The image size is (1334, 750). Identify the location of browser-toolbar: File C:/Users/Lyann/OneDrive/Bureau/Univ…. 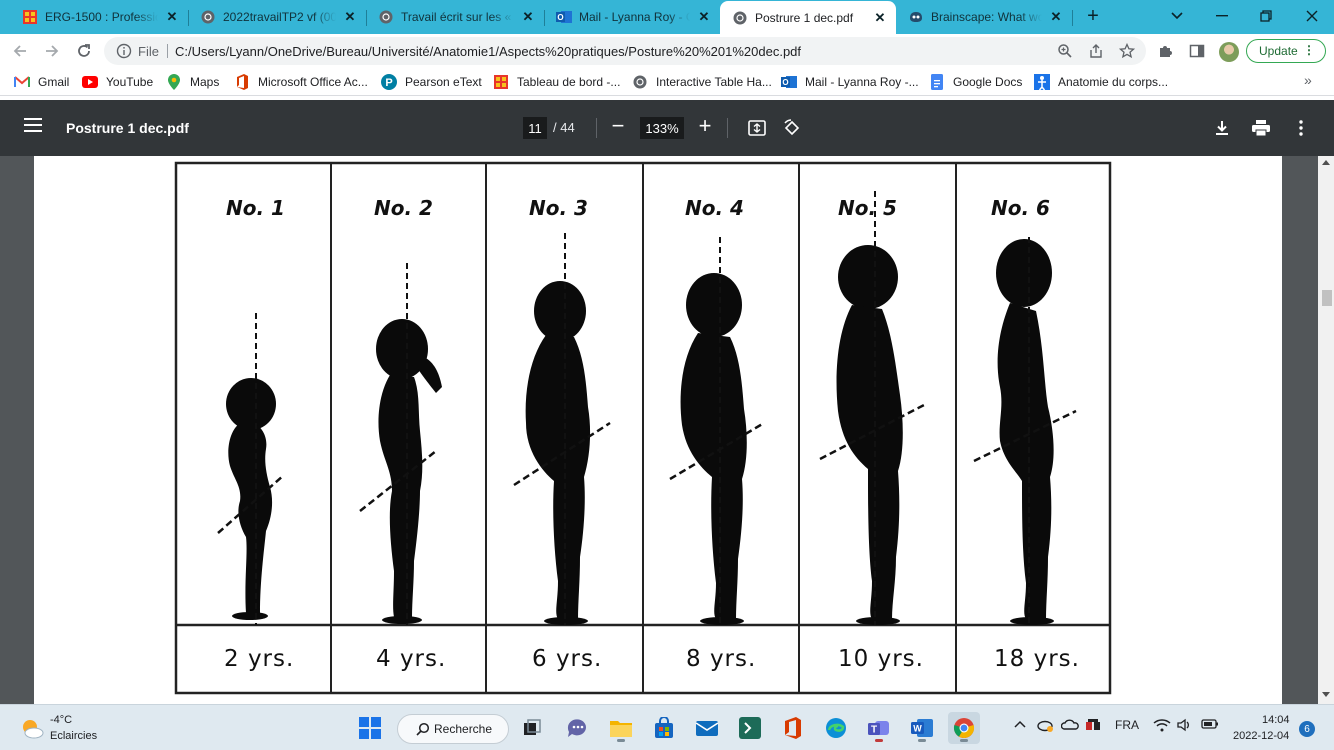
(667, 51).